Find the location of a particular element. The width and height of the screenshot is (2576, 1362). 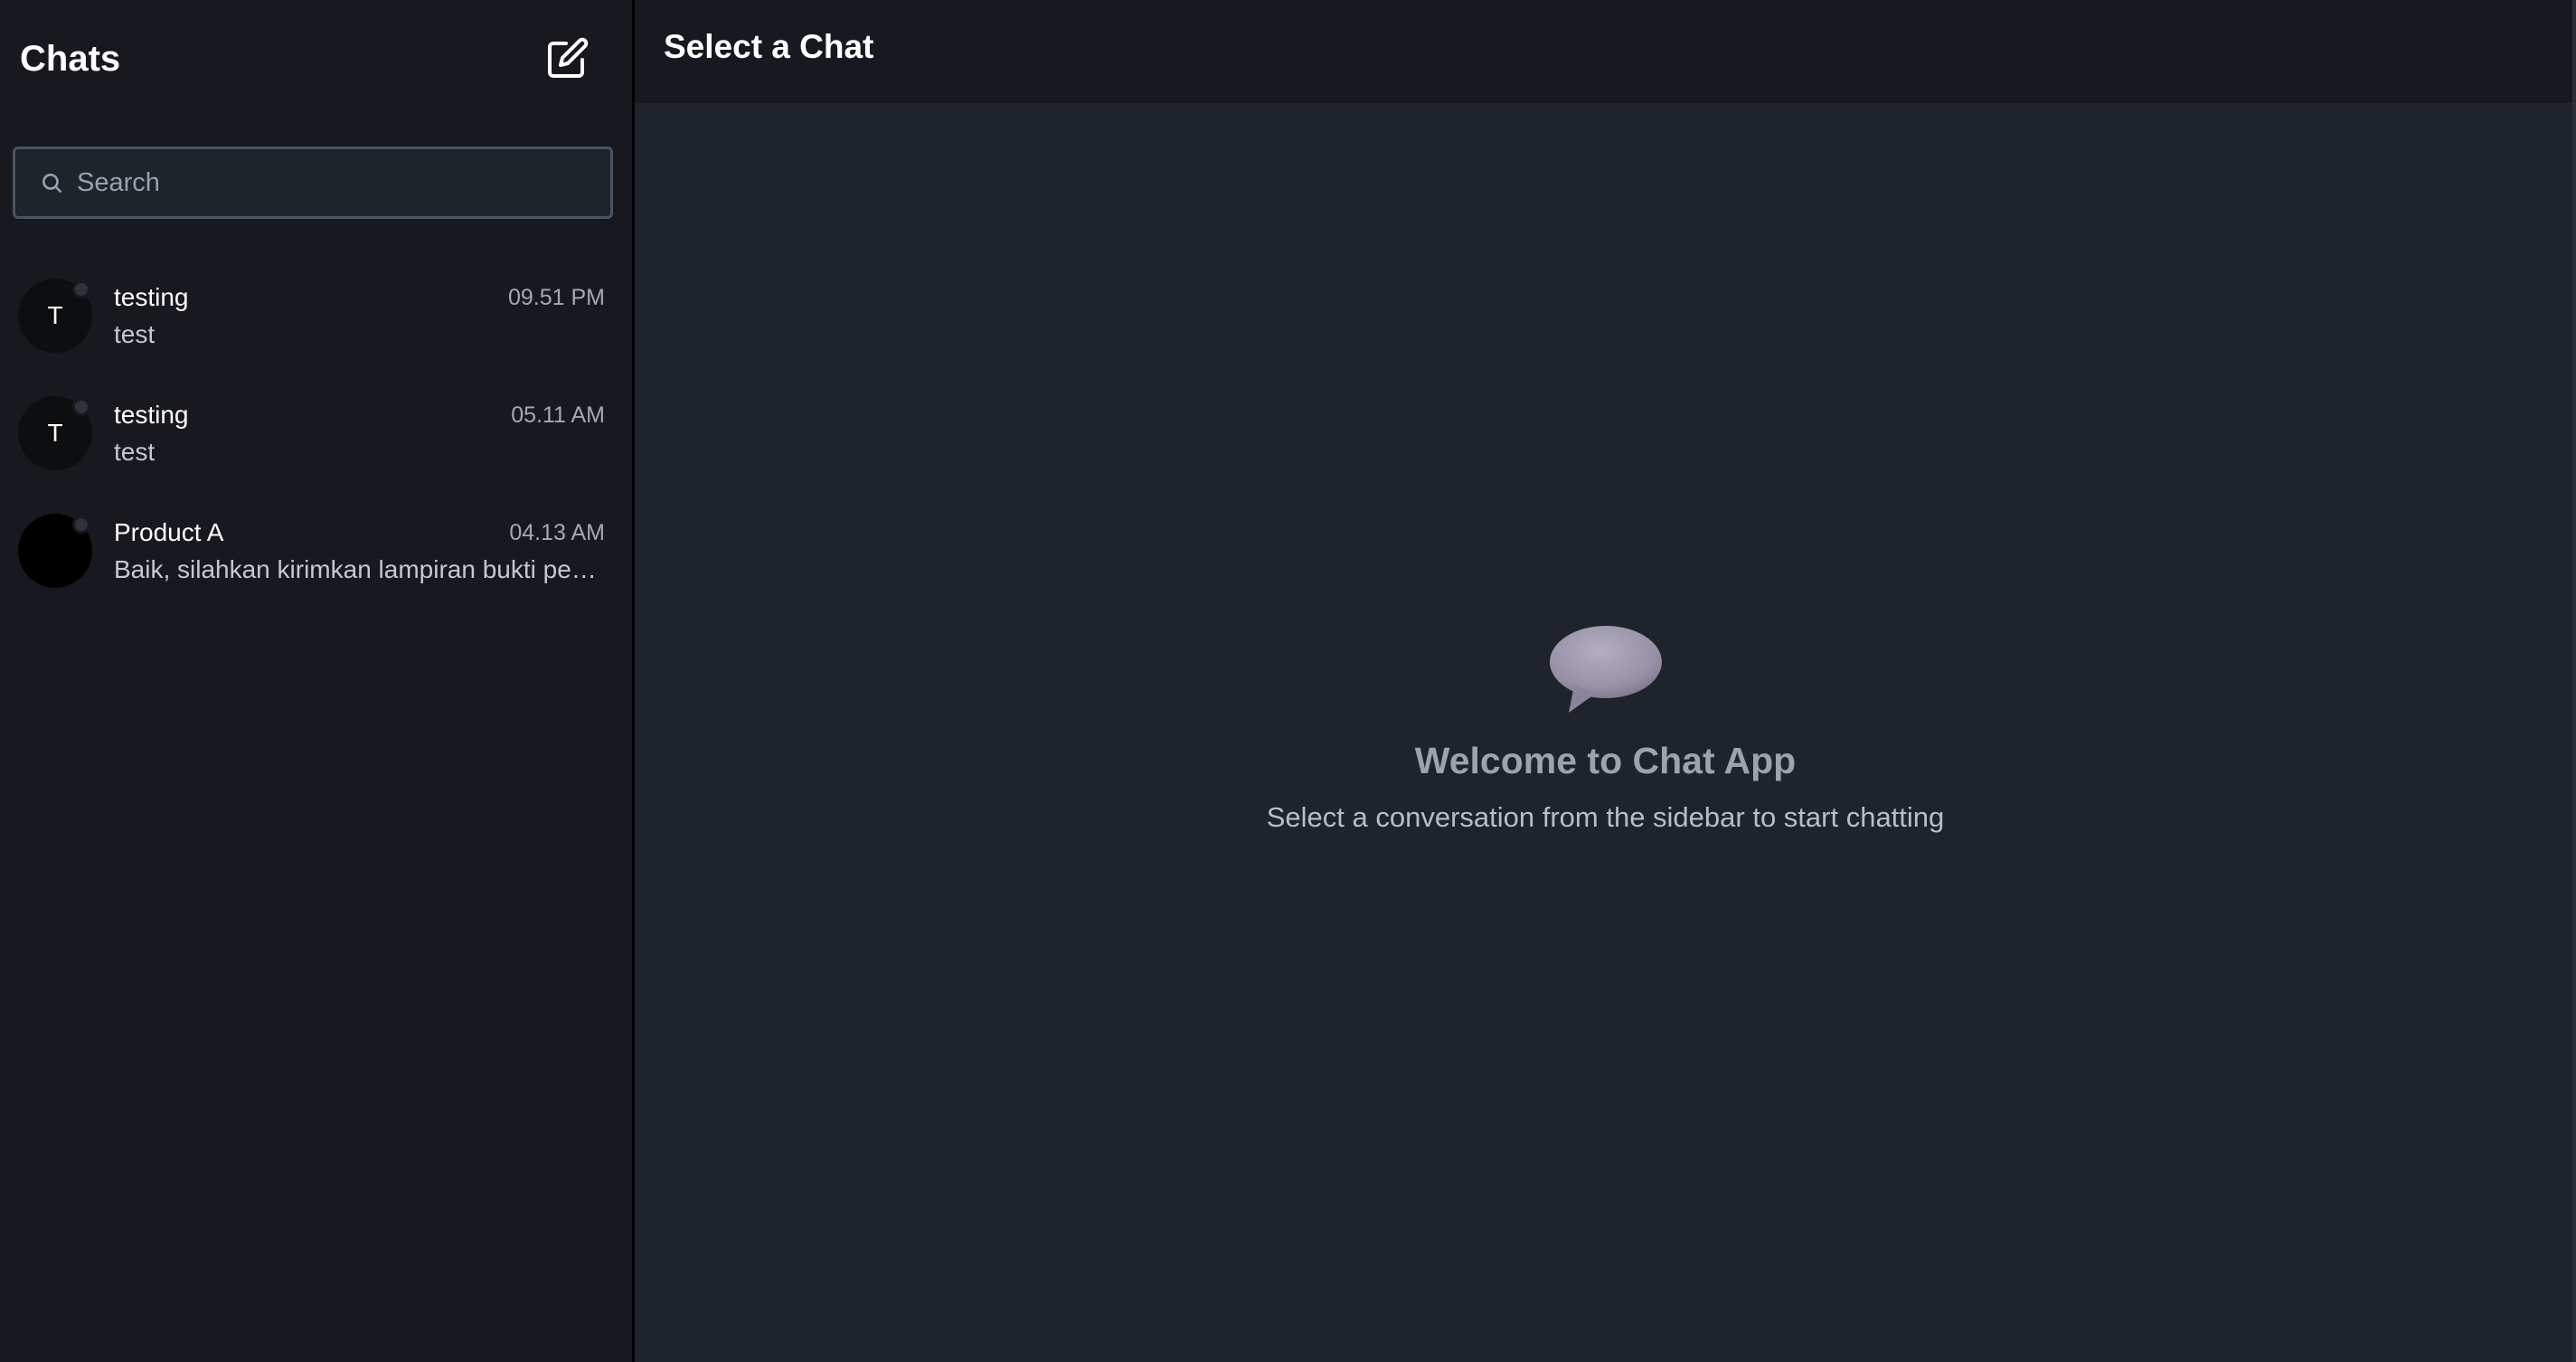

scrollbar-track is located at coordinates (2574, 681).